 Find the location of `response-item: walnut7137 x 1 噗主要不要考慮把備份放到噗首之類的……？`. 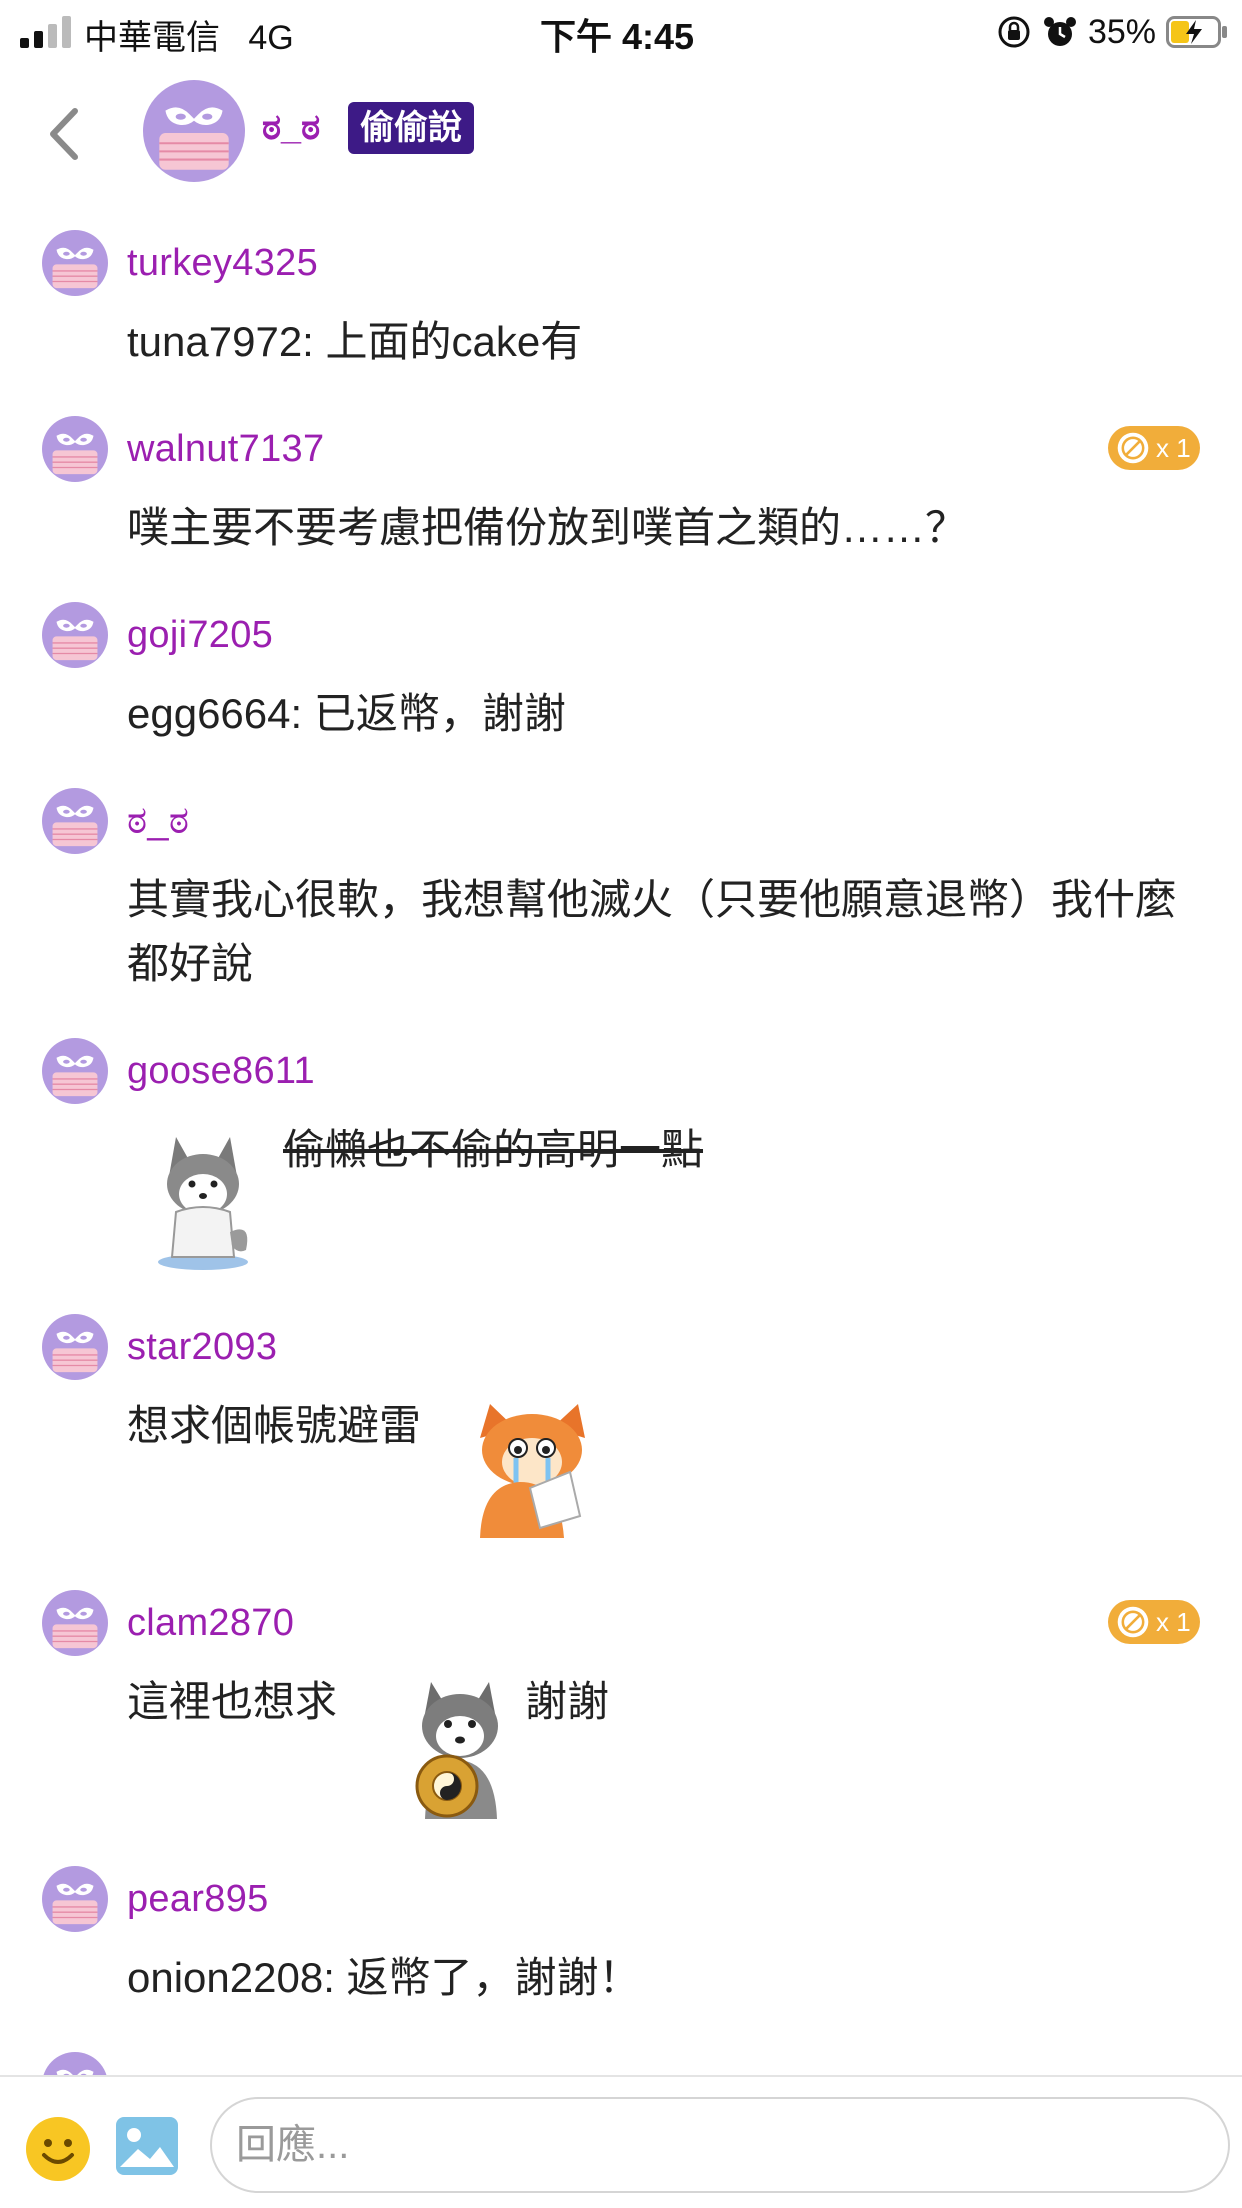

response-item: walnut7137 x 1 噗主要不要考慮把備份放到噗首之類的……？ is located at coordinates (621, 490).